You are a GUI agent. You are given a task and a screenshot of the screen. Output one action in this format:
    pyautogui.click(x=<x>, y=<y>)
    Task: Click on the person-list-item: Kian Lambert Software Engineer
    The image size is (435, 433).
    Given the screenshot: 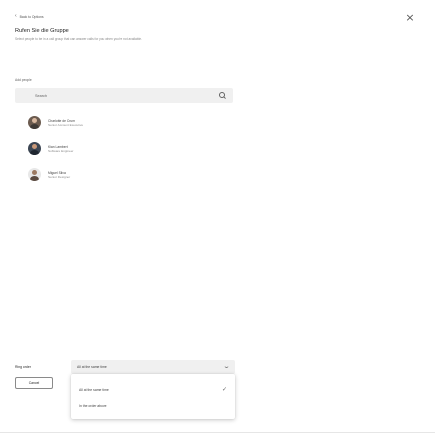 What is the action you would take?
    pyautogui.click(x=50, y=148)
    